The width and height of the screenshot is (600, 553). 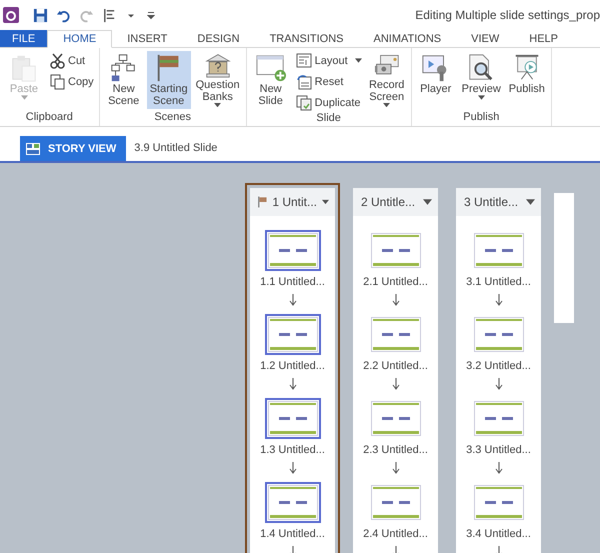 What do you see at coordinates (328, 119) in the screenshot?
I see `group-label: Slide` at bounding box center [328, 119].